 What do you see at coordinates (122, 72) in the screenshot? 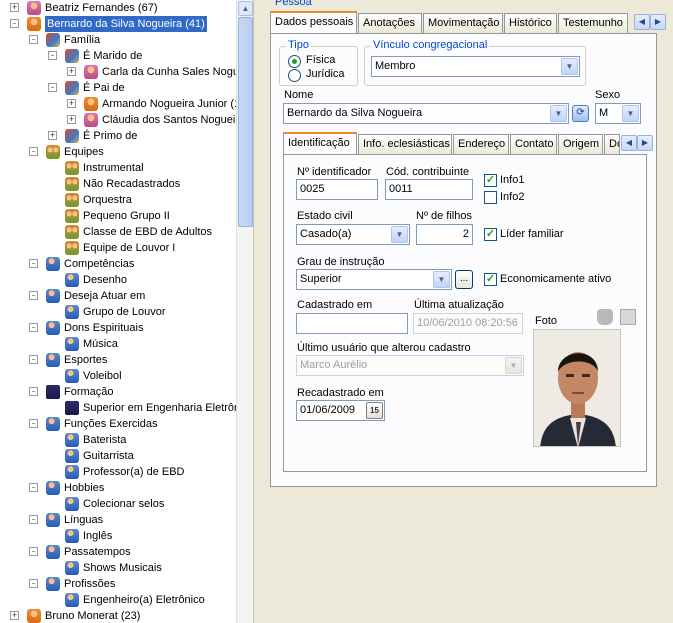
I see `tree-node: + Carla da Cunha Sales Nogue` at bounding box center [122, 72].